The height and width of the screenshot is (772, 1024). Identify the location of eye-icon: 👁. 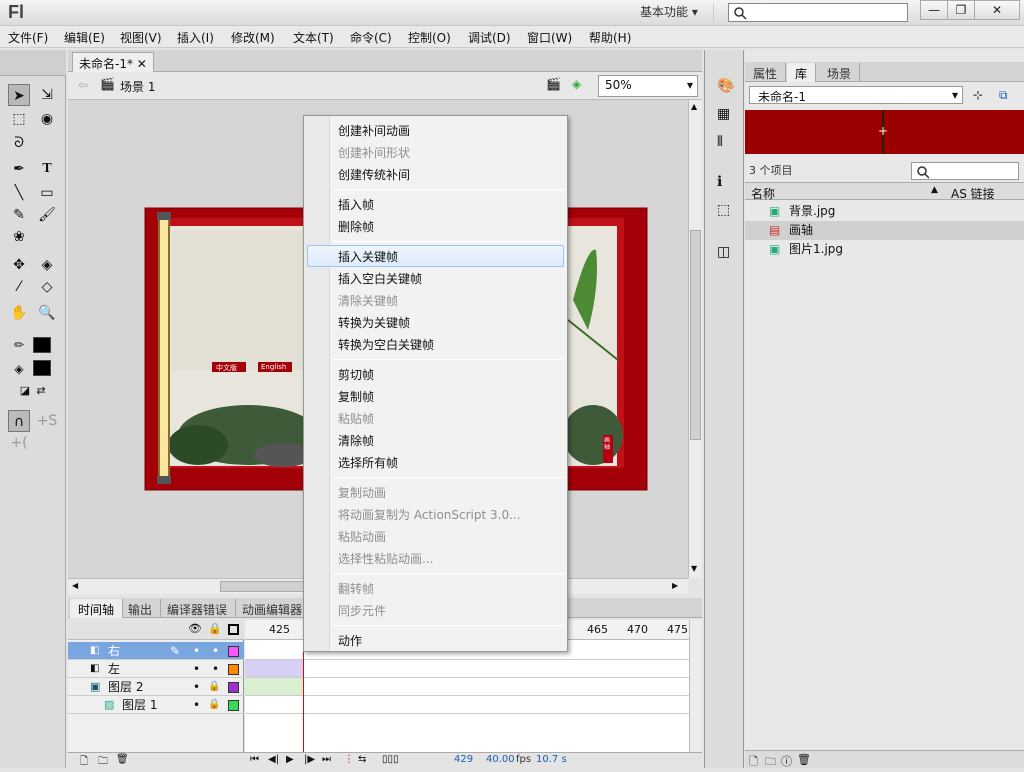
(195, 628).